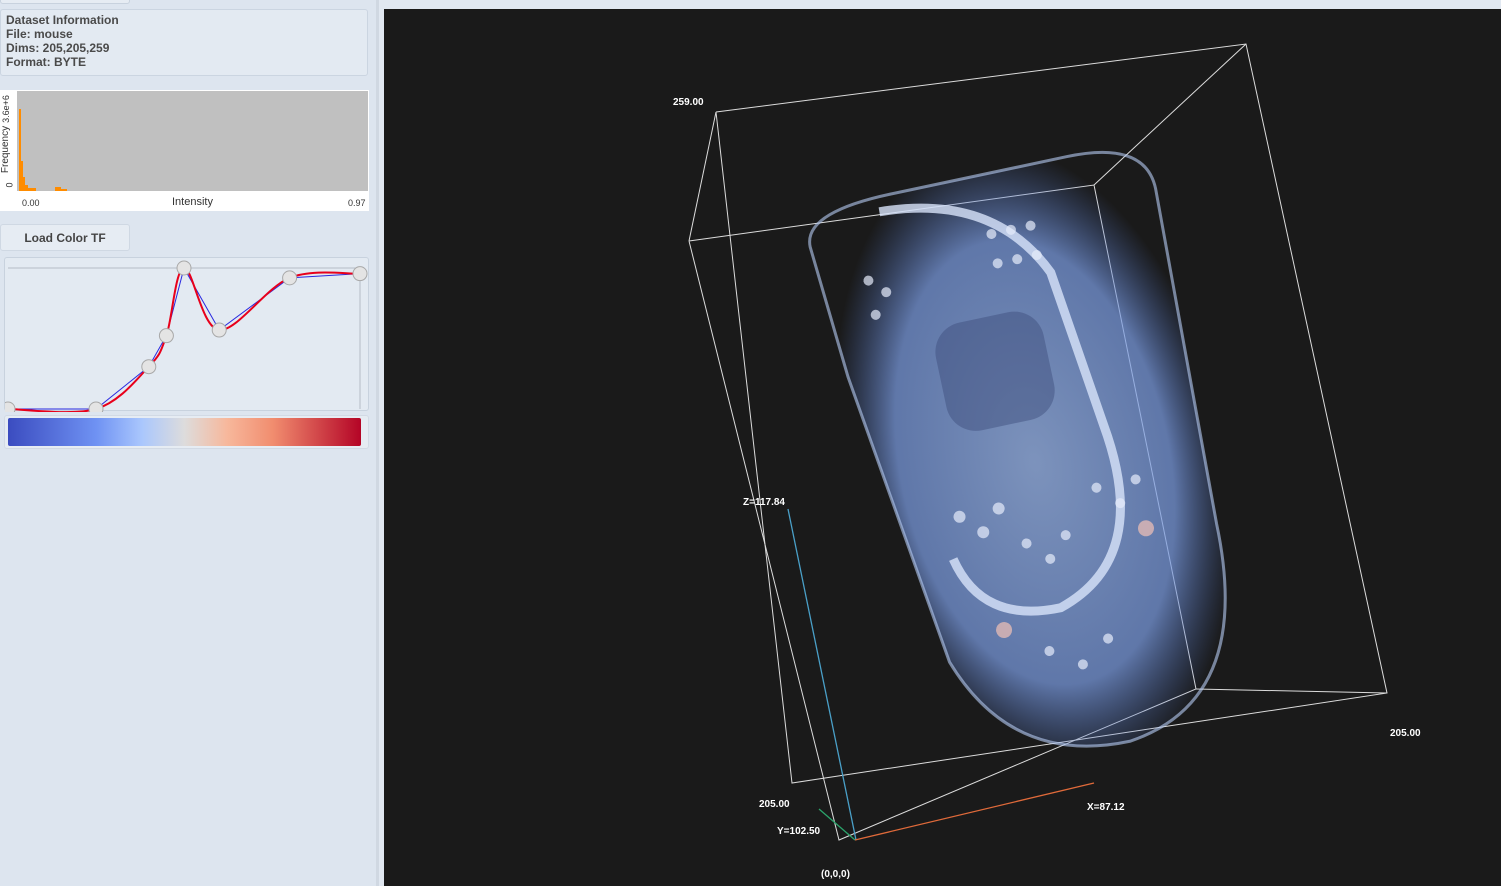  I want to click on histogram-panel: Frequency 3.6e+6 0 0.00 Intensity 0.97, so click(184, 150).